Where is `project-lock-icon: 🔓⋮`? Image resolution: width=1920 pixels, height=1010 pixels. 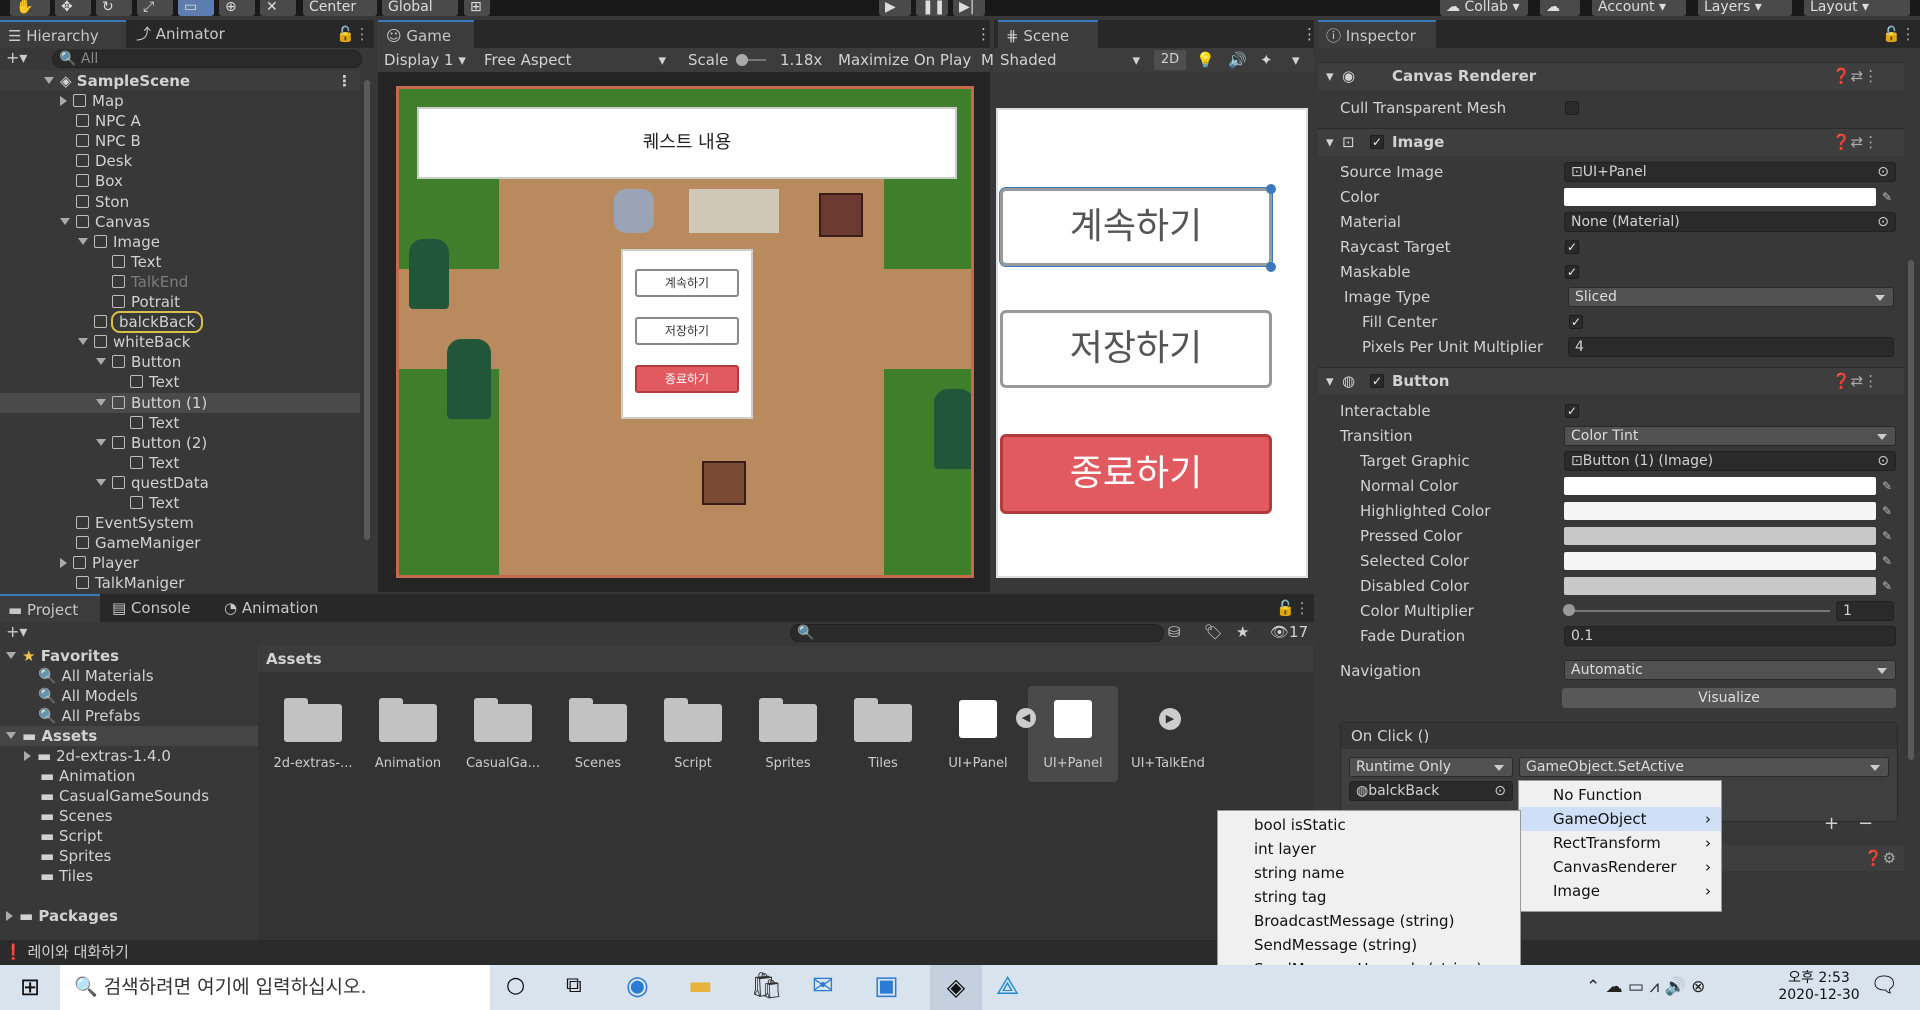 project-lock-icon: 🔓⋮ is located at coordinates (1290, 608).